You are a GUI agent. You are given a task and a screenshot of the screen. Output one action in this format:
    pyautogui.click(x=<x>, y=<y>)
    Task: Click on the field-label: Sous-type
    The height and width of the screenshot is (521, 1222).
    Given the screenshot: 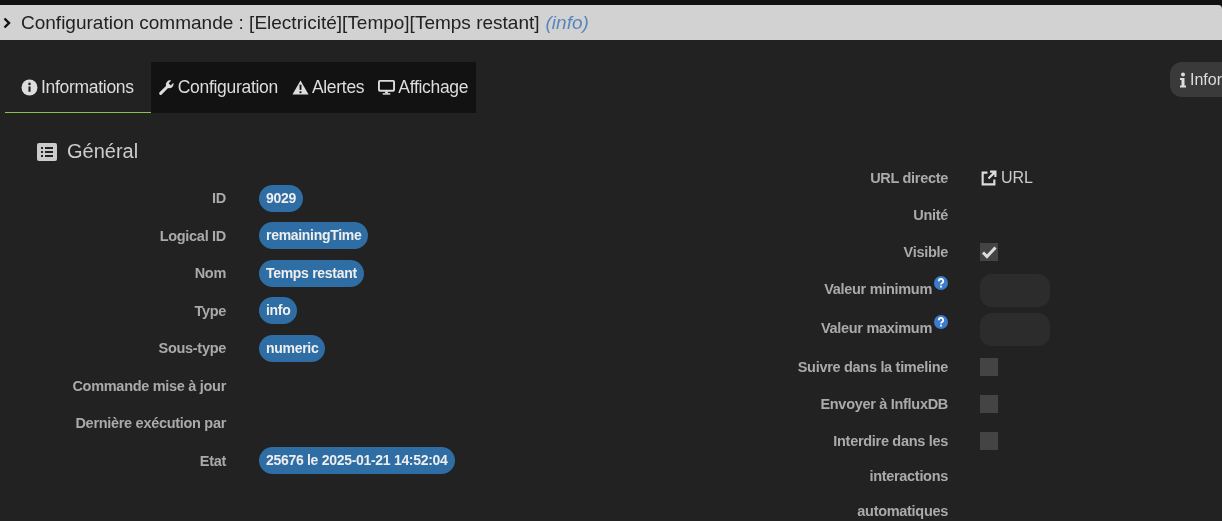 What is the action you would take?
    pyautogui.click(x=192, y=348)
    